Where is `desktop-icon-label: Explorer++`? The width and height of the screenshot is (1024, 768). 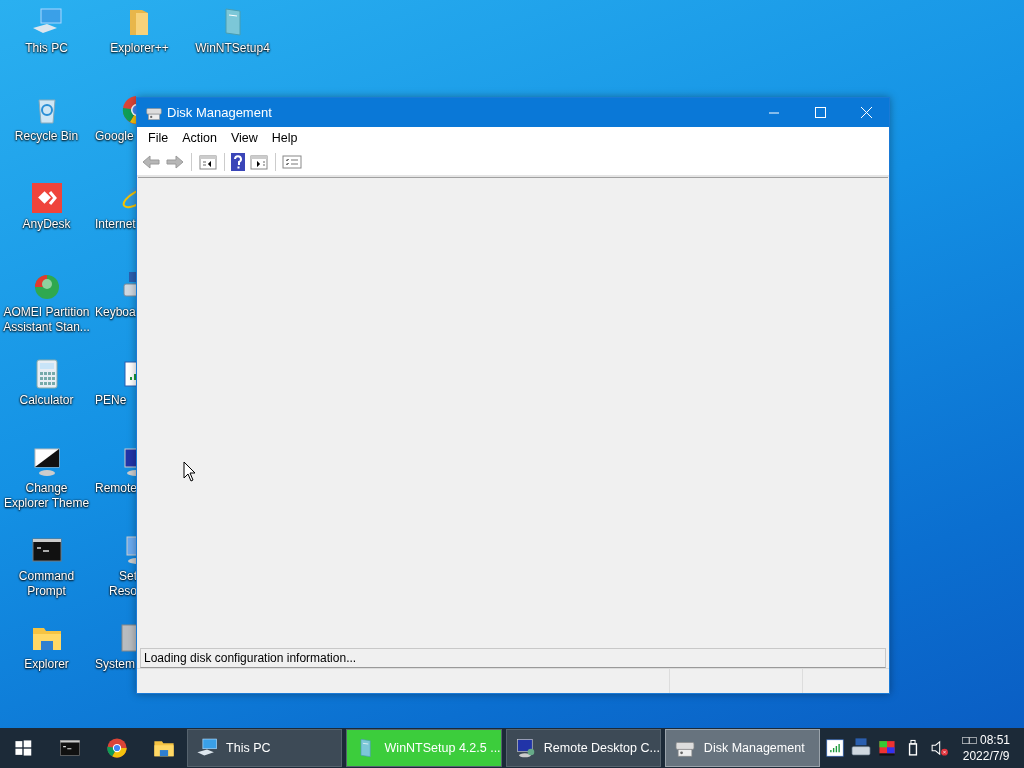
desktop-icon-label: Explorer++ is located at coordinates (139, 48).